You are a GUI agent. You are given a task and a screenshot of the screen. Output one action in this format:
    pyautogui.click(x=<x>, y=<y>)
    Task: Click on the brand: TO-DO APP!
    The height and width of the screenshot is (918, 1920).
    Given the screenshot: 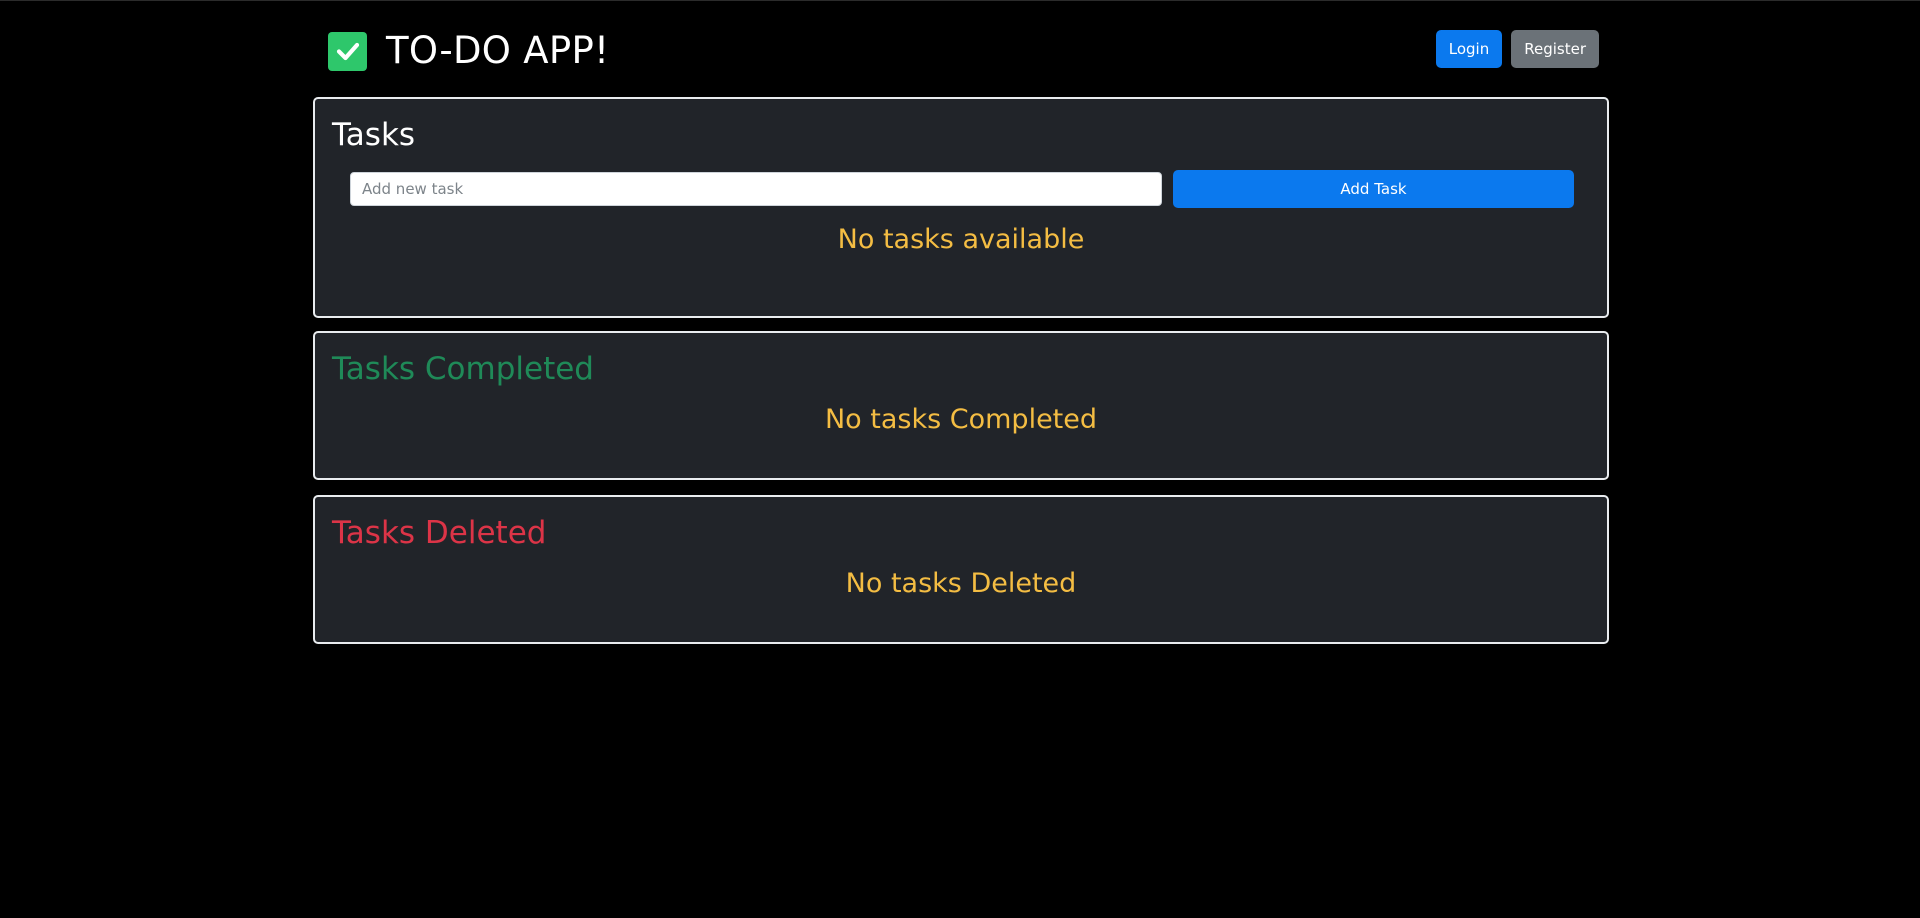 What is the action you would take?
    pyautogui.click(x=468, y=51)
    